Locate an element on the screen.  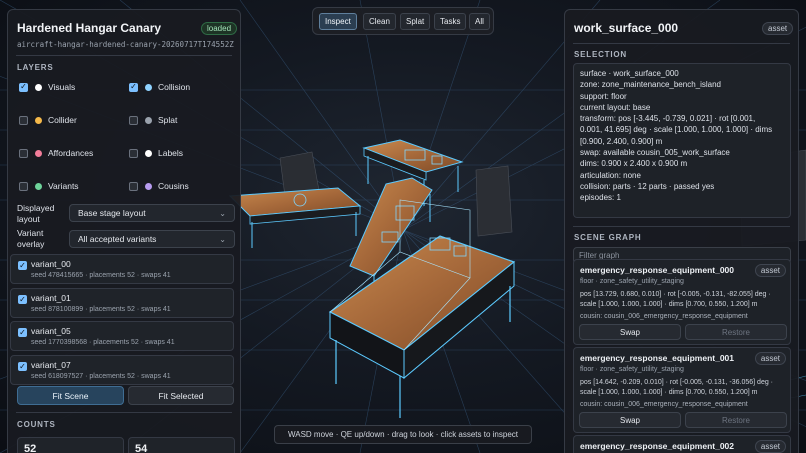
select-value: All accepted variants is located at coordinates (117, 239).